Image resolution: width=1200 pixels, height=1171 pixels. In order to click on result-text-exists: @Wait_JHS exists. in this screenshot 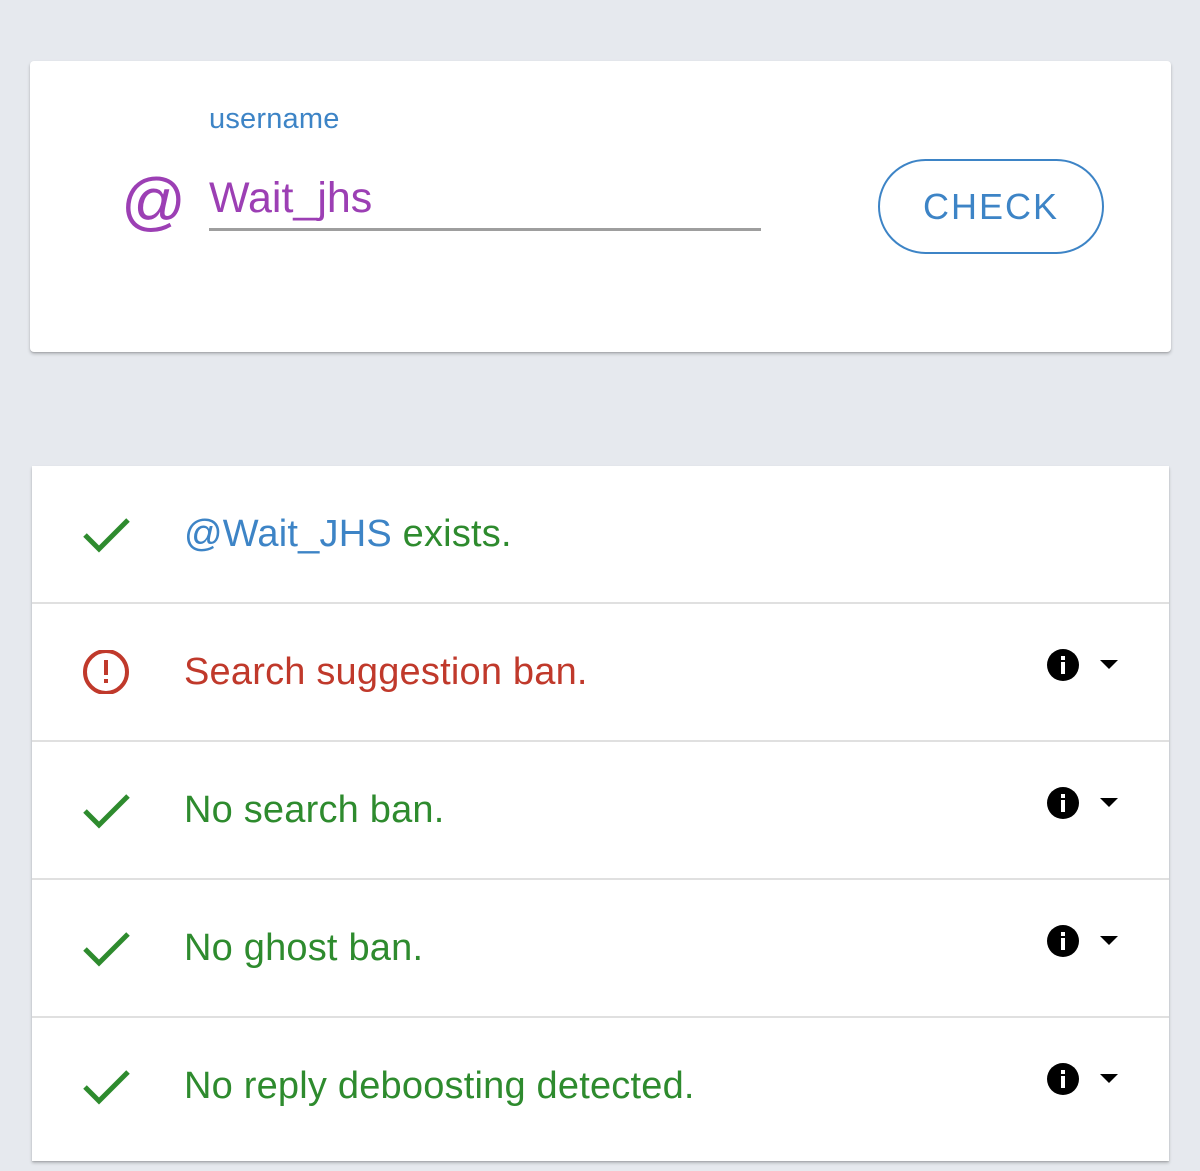, I will do `click(348, 534)`.